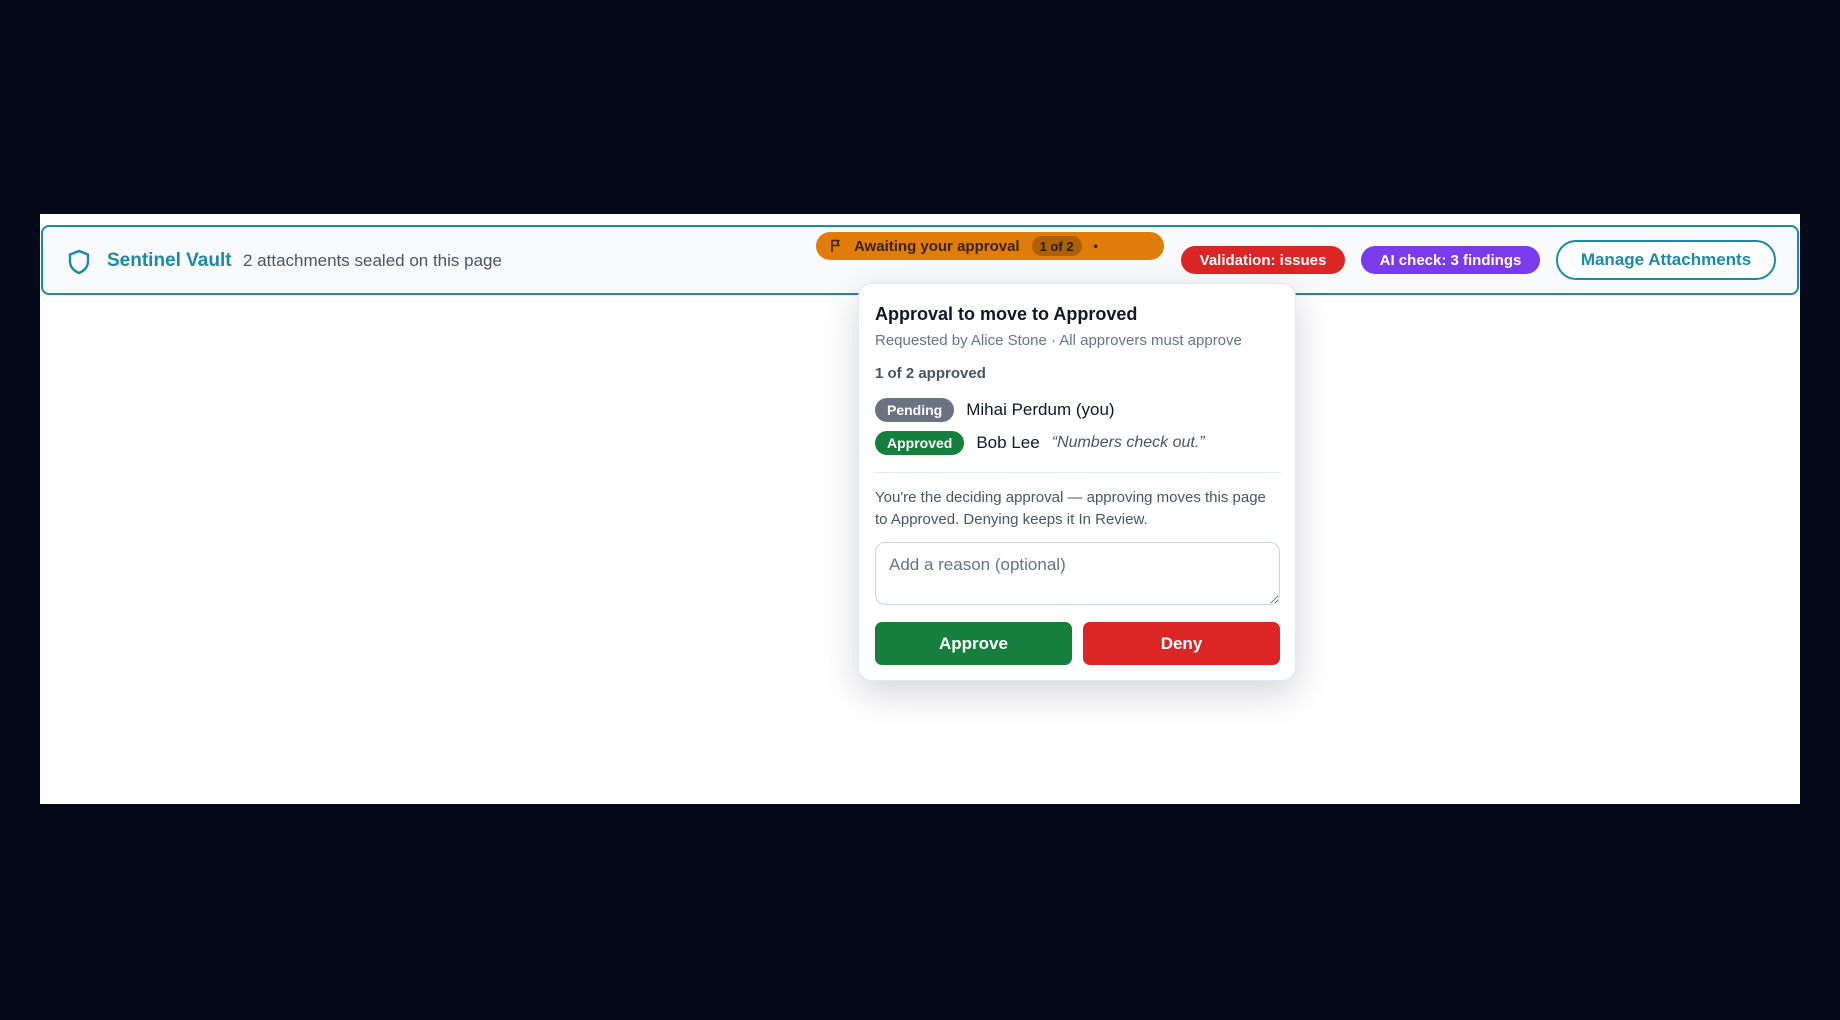  What do you see at coordinates (835, 245) in the screenshot?
I see `flag-icon` at bounding box center [835, 245].